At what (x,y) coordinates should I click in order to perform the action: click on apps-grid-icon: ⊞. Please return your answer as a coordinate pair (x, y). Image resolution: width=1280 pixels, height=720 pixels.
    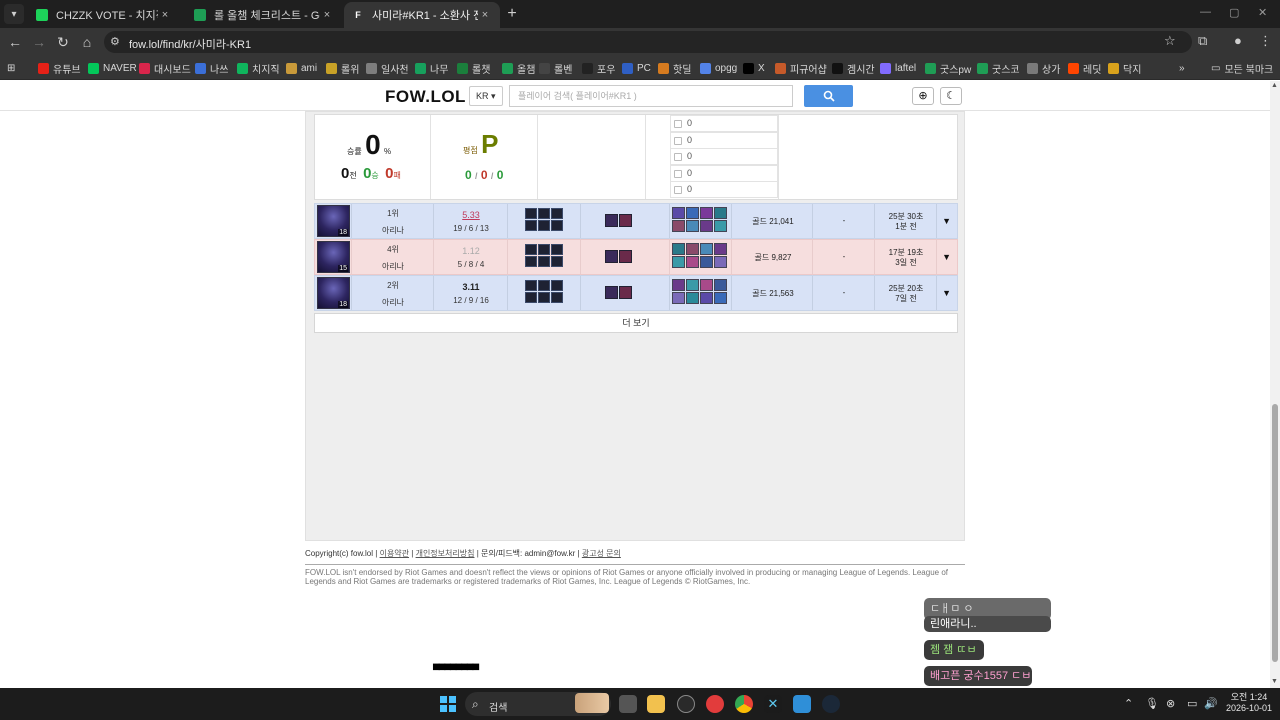
    Looking at the image, I should click on (11, 68).